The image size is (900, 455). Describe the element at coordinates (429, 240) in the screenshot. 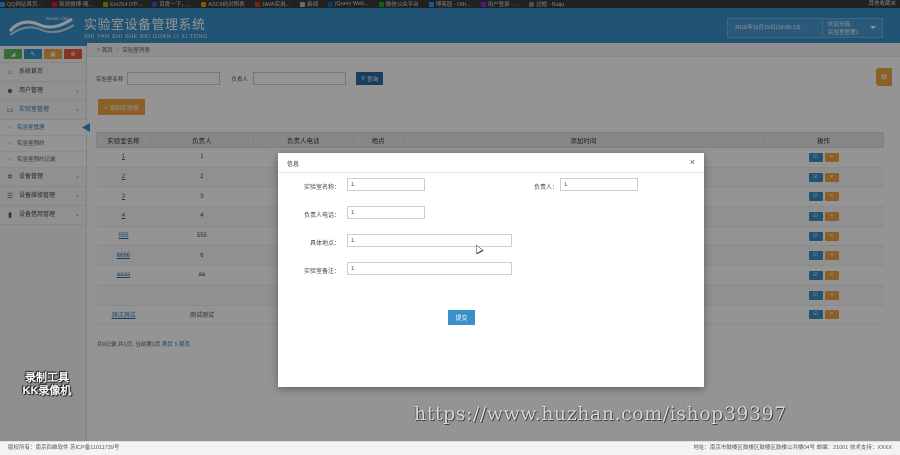

I see `location-input` at that location.